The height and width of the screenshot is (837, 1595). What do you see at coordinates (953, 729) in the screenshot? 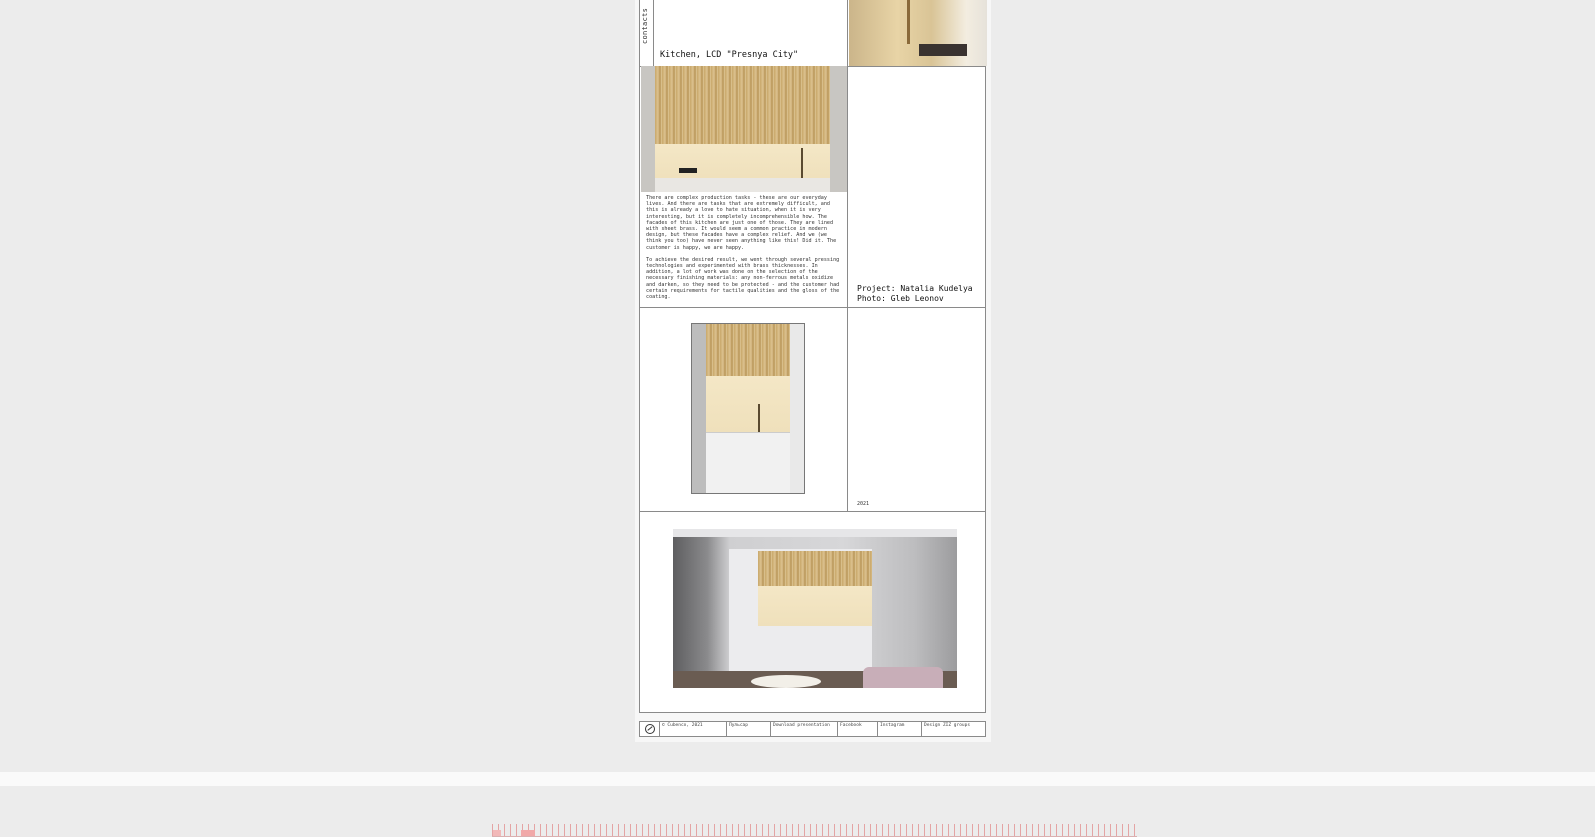
I see `design-credit-link: Design ZIZ groups` at bounding box center [953, 729].